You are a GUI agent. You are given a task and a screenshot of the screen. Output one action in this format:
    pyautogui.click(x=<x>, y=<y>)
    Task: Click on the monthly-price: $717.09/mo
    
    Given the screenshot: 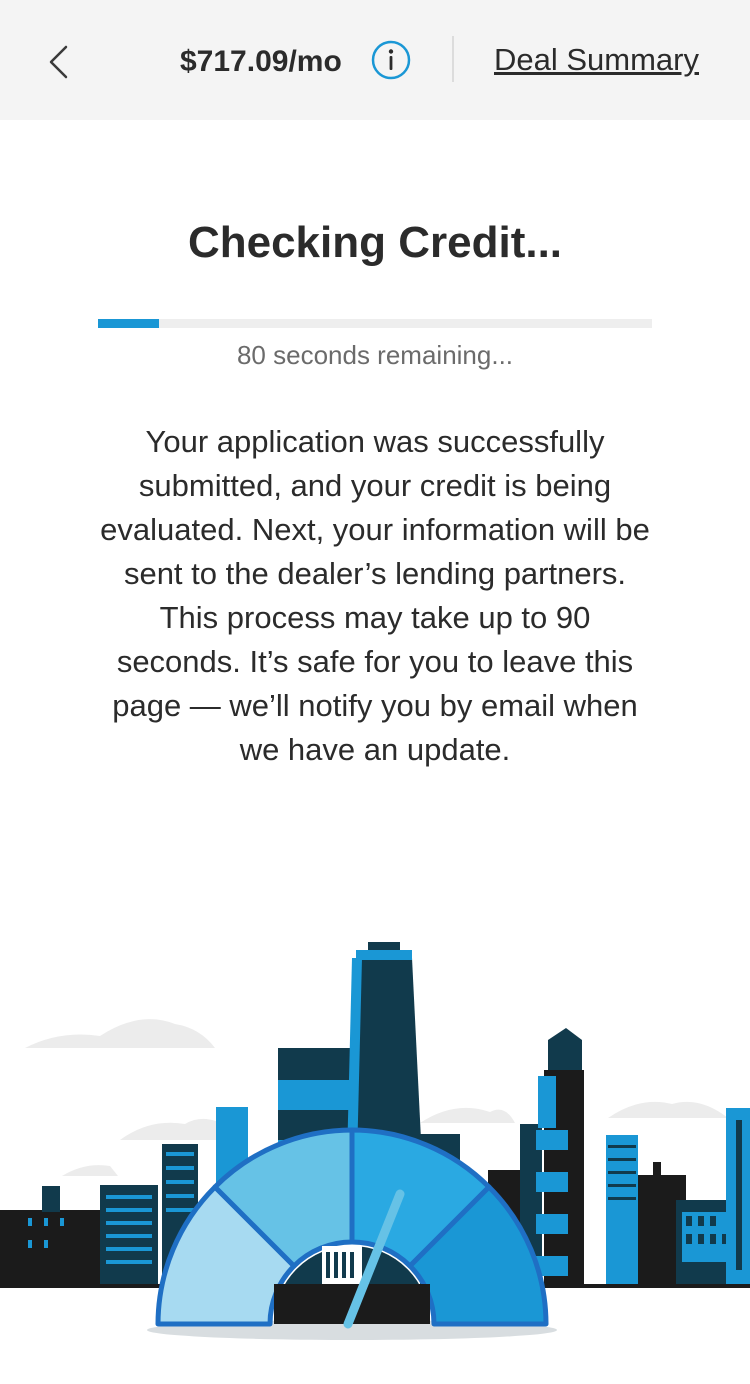 What is the action you would take?
    pyautogui.click(x=261, y=61)
    